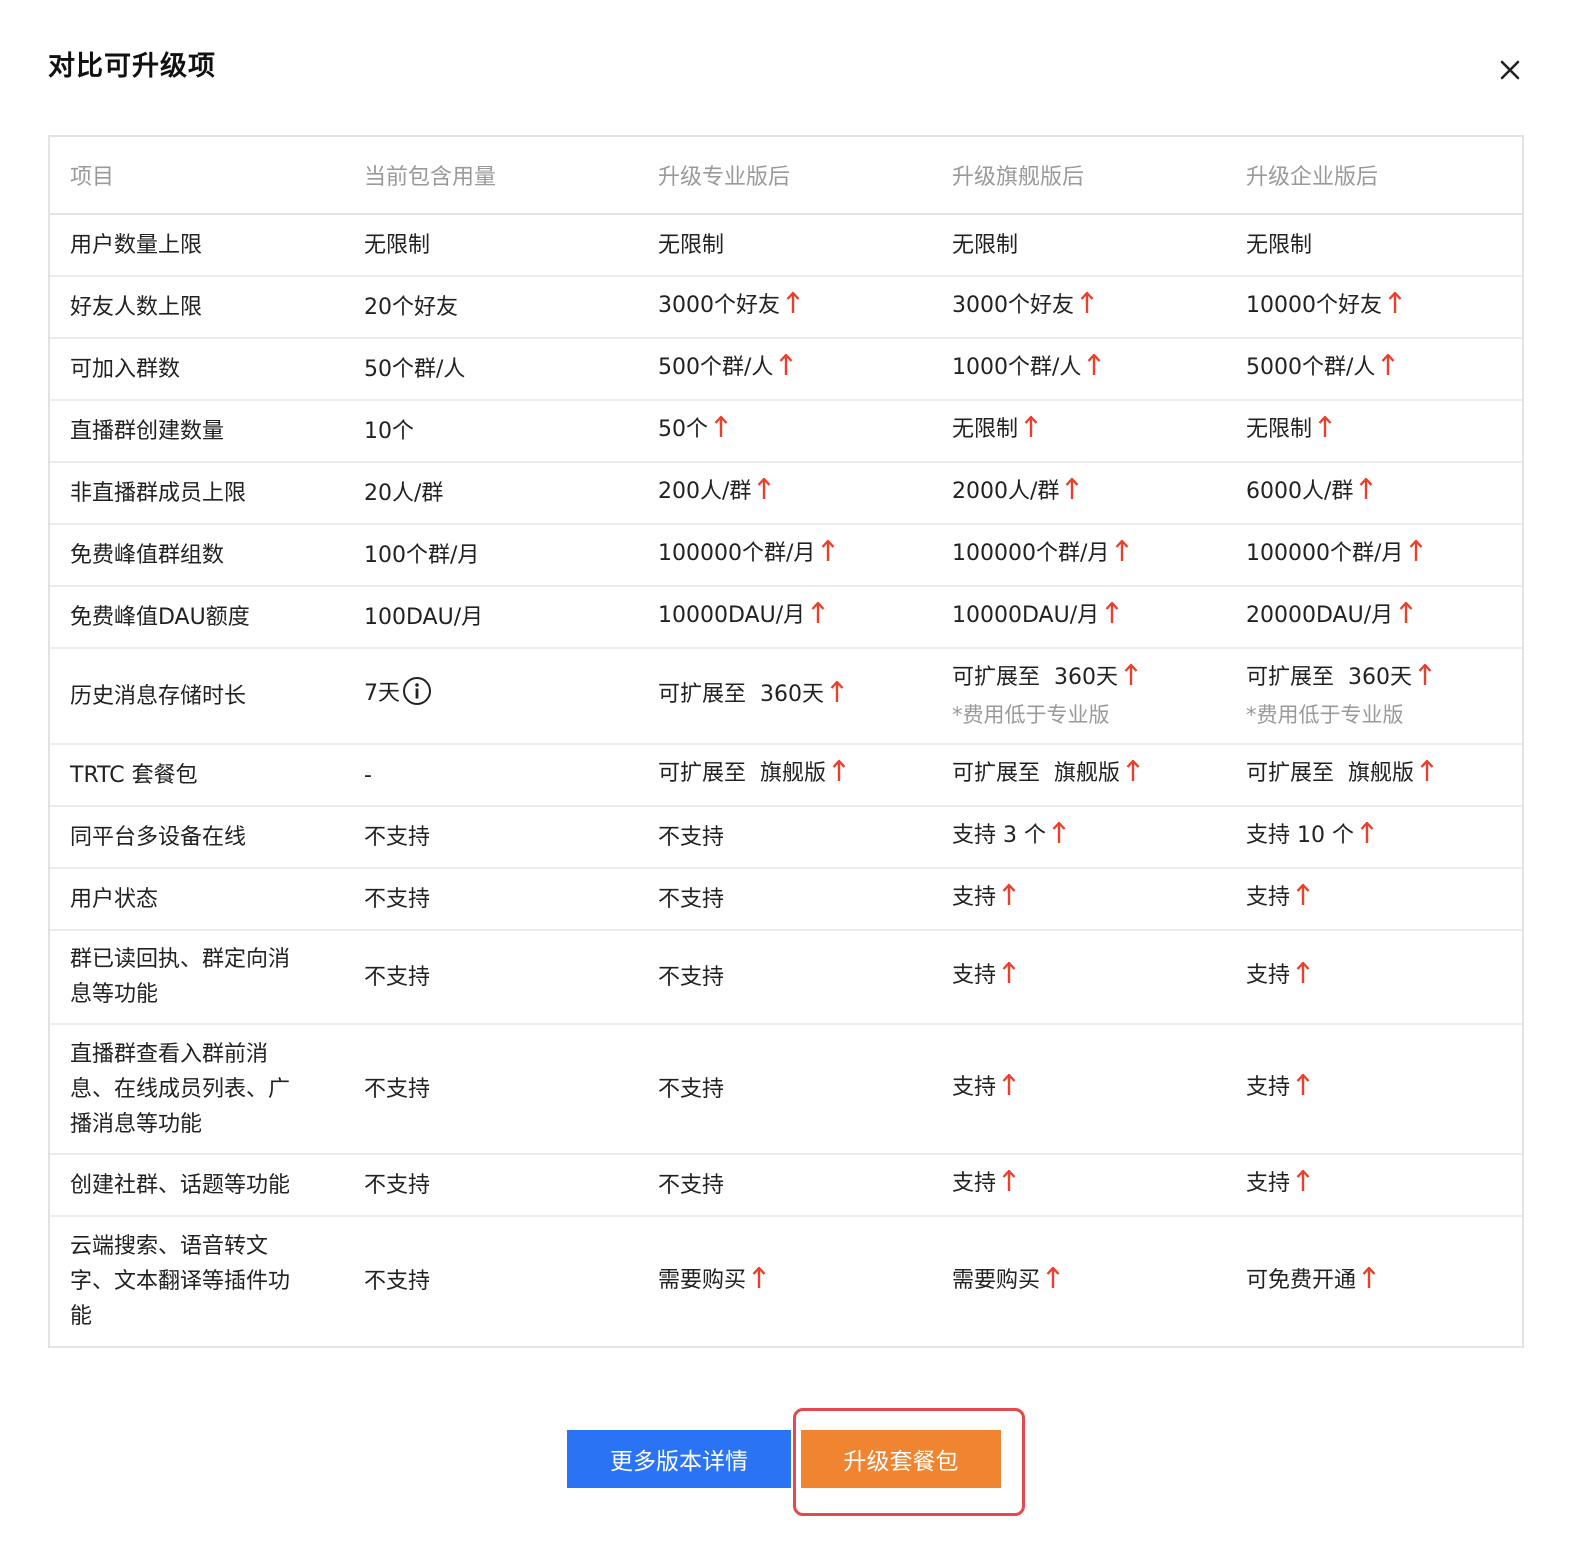  What do you see at coordinates (368, 775) in the screenshot?
I see `current-value-text: -` at bounding box center [368, 775].